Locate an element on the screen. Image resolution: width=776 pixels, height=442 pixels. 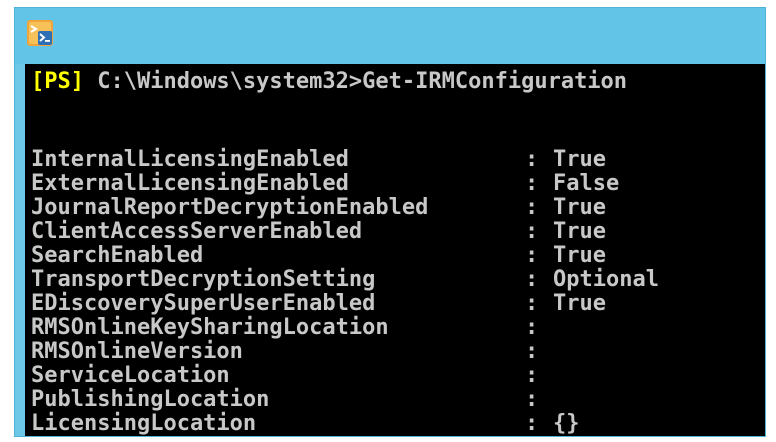
property-row: InternalLicensingEnabled : True is located at coordinates (318, 160).